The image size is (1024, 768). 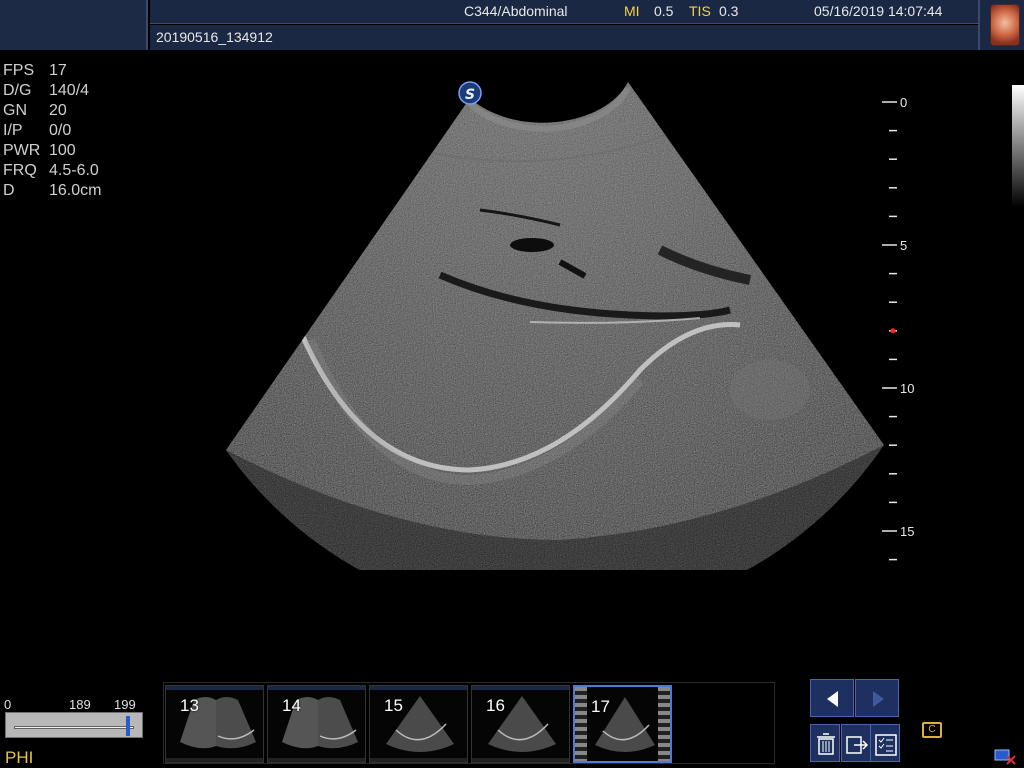 I want to click on clip-thumbnail-strip: 13 14 15 16 17, so click(x=469, y=723).